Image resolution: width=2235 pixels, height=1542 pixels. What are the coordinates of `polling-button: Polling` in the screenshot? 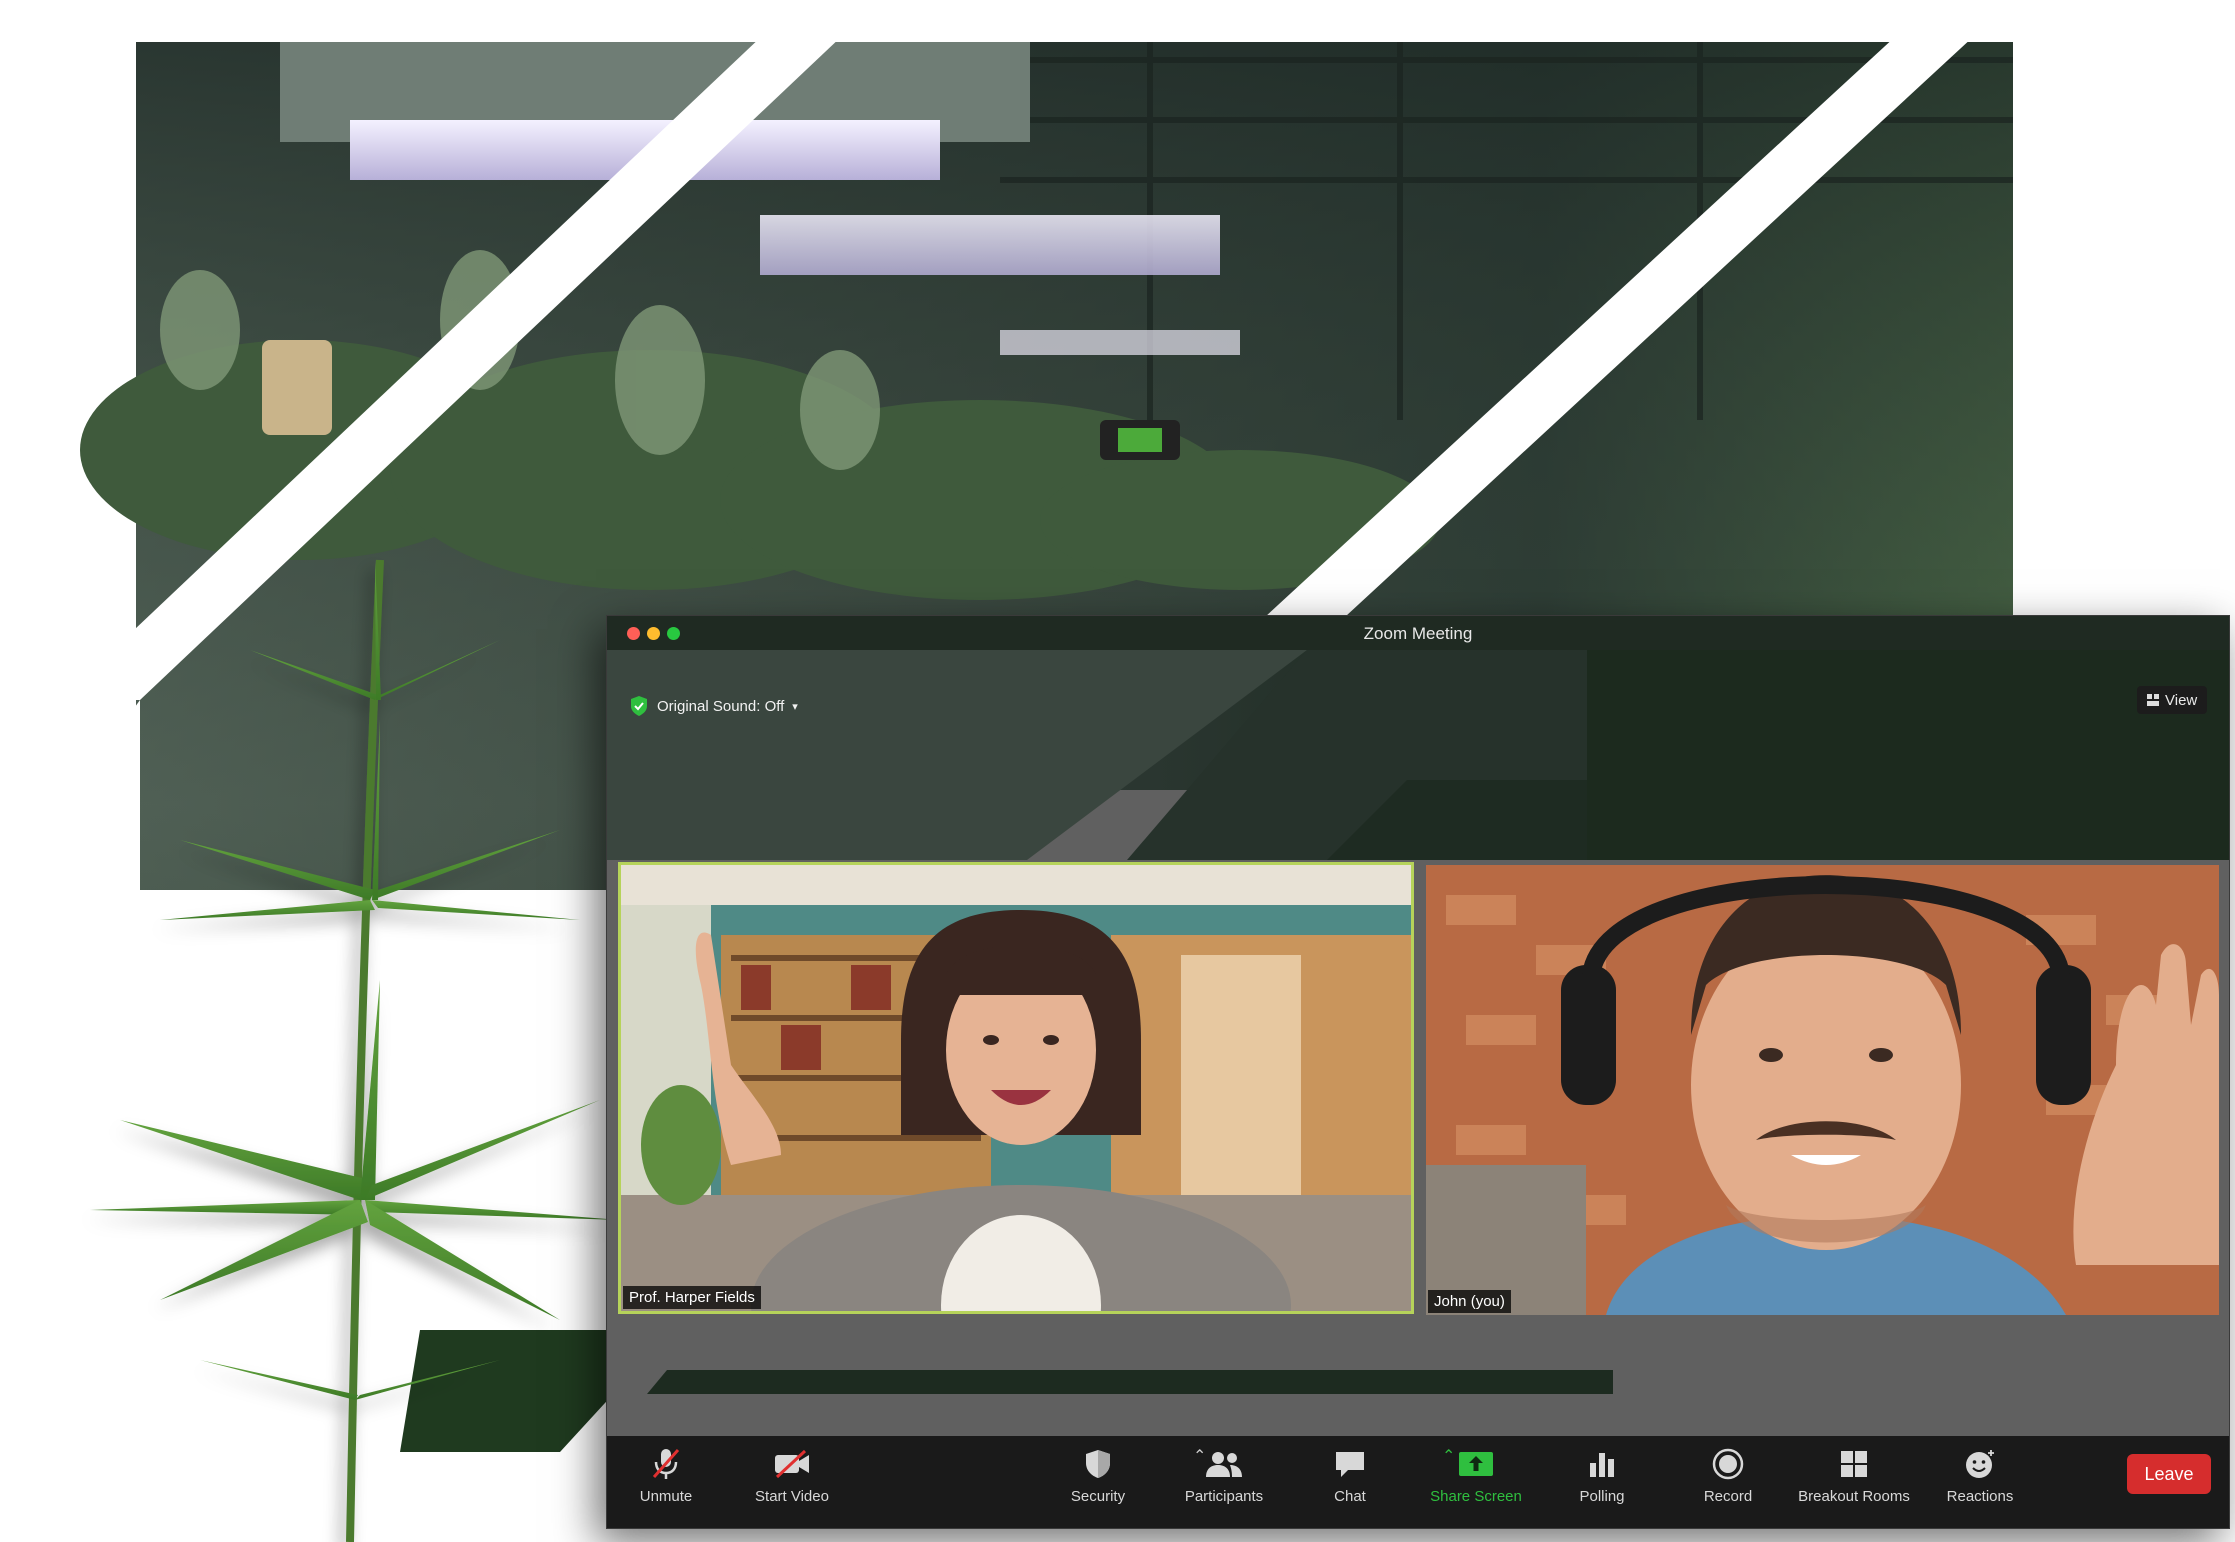 It's located at (1602, 1482).